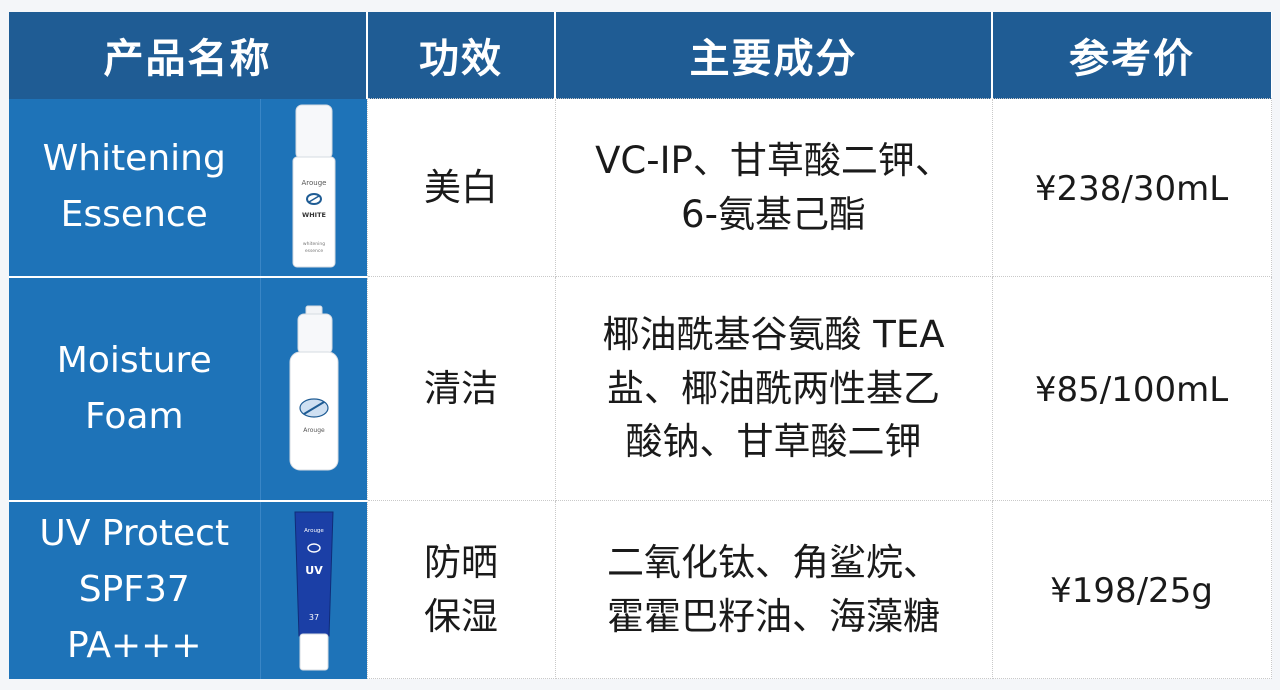 The width and height of the screenshot is (1280, 690). I want to click on product-image-cell: Arouge WHITE whitening essence, so click(313, 188).